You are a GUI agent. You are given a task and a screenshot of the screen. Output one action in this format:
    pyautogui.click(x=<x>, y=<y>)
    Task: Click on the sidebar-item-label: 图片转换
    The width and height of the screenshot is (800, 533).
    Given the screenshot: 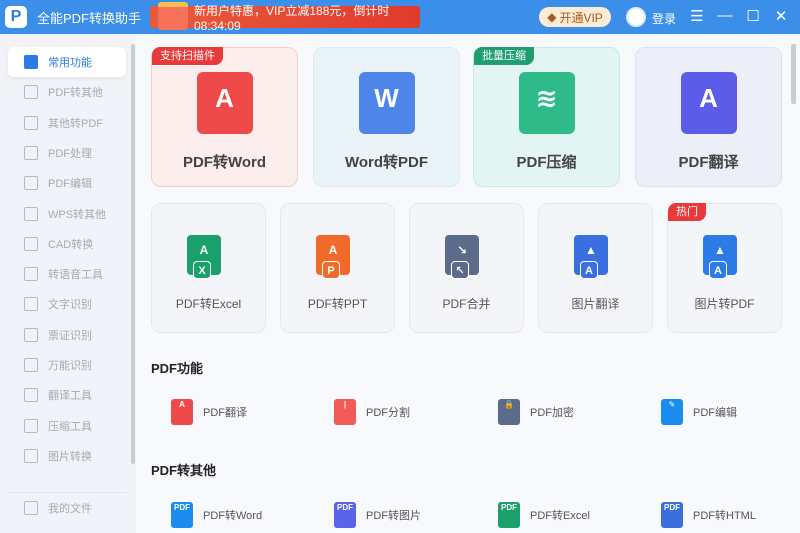 What is the action you would take?
    pyautogui.click(x=70, y=456)
    